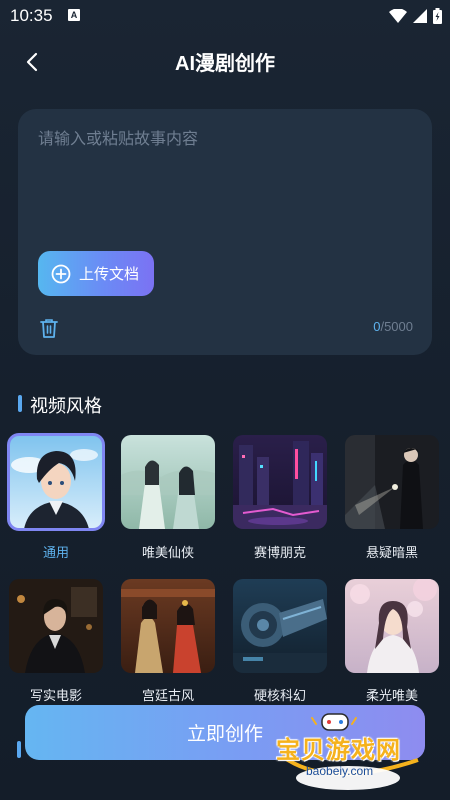  I want to click on style-card-realistic-film, so click(56, 626).